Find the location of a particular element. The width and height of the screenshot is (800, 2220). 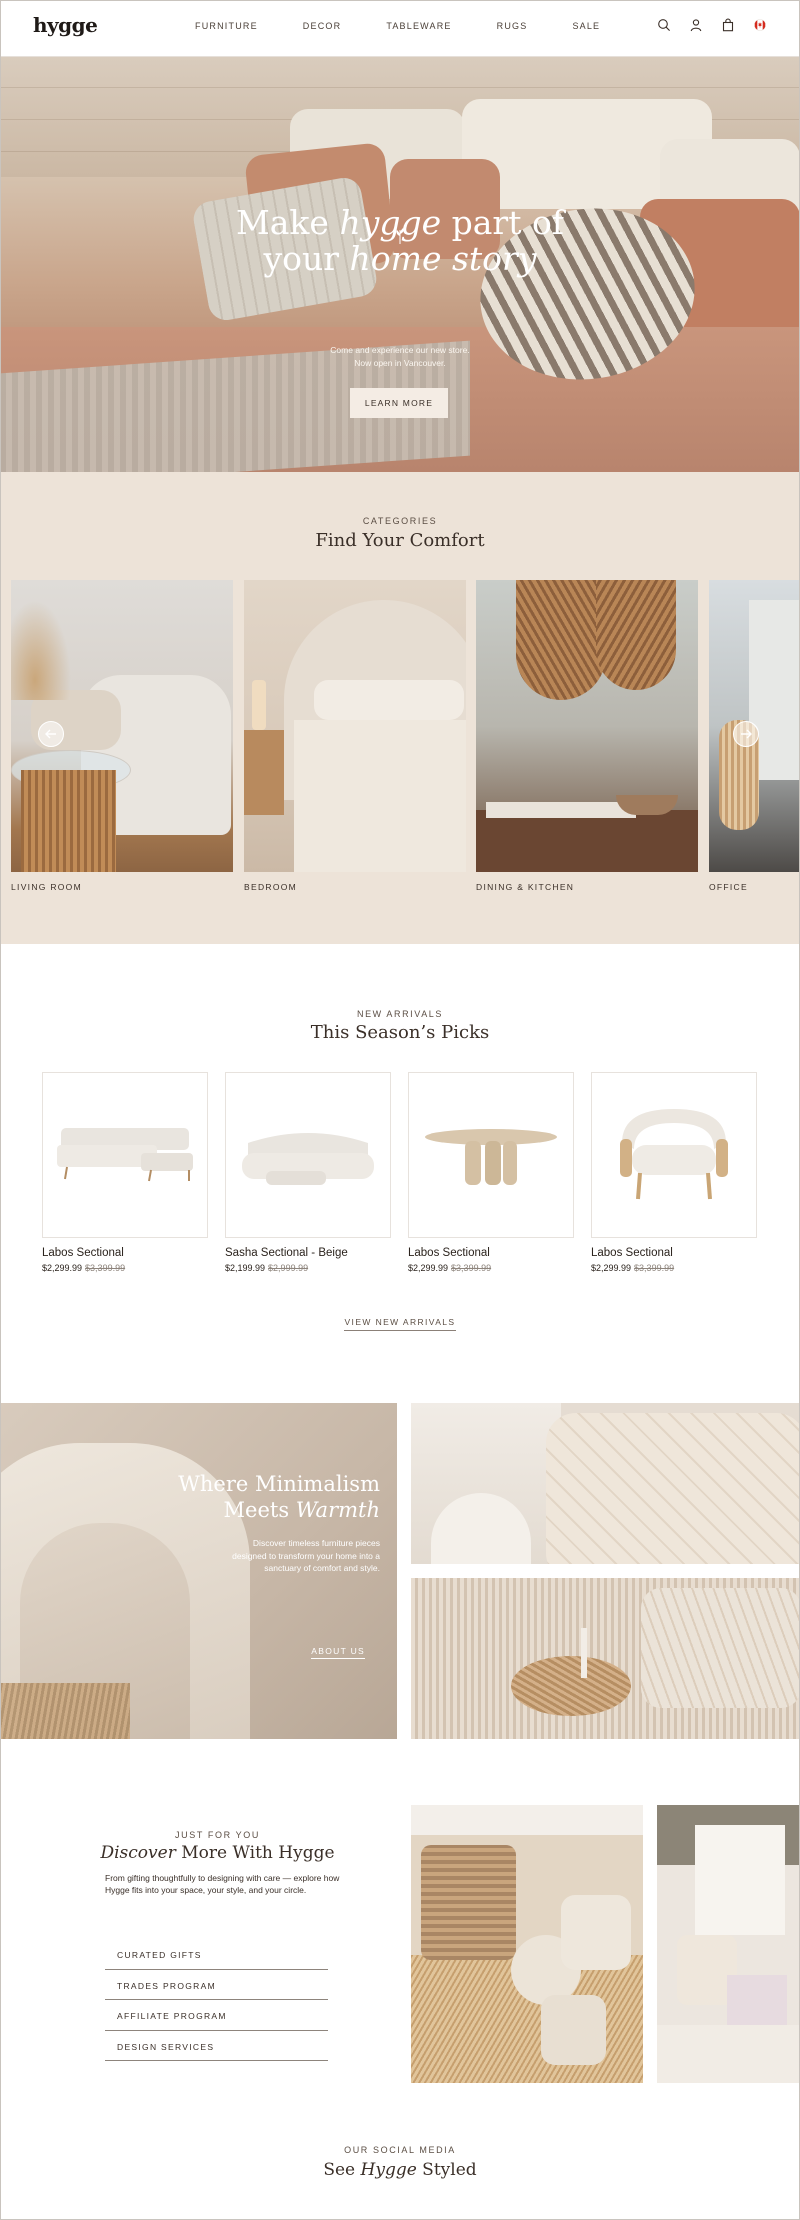

nav-tableware: TABLEWARE is located at coordinates (418, 26).